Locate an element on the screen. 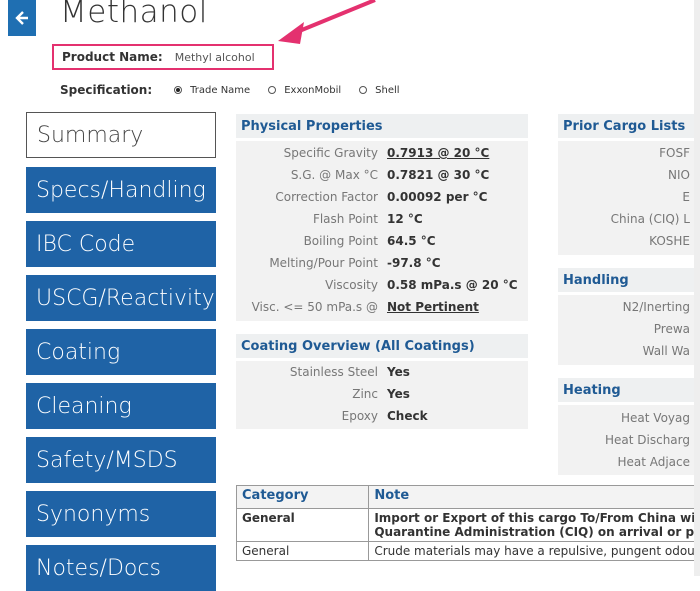  product-name-box: Product Name: Methyl alcohol is located at coordinates (163, 57).